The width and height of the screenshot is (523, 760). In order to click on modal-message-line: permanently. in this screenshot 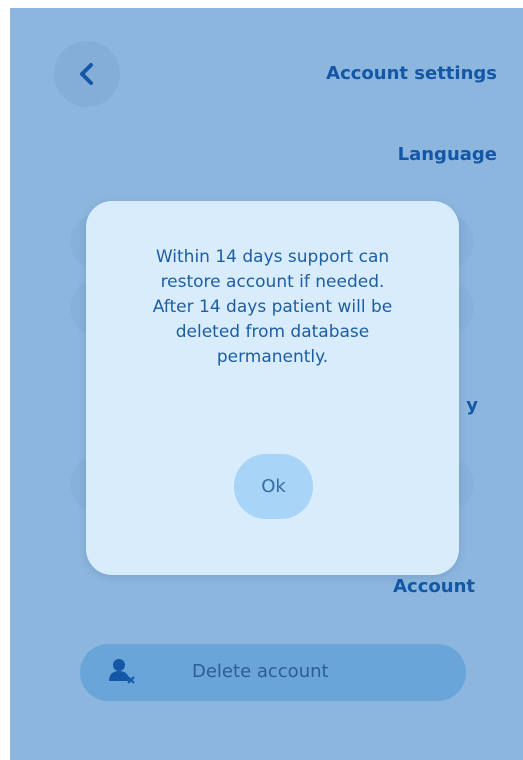, I will do `click(272, 357)`.